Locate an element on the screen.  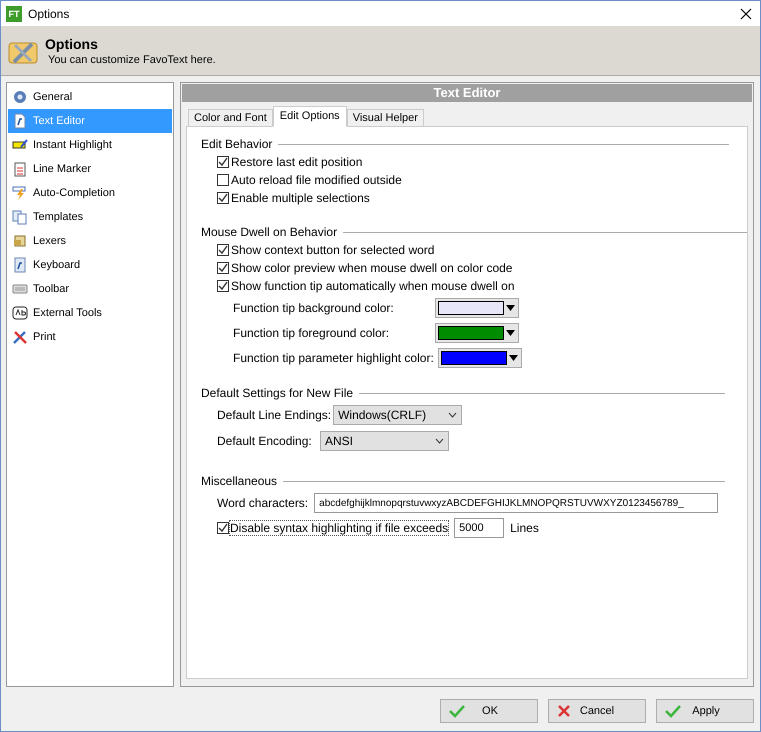
category-item: External Tools is located at coordinates (90, 313).